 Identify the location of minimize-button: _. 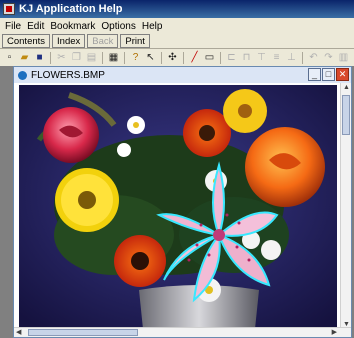
(314, 74).